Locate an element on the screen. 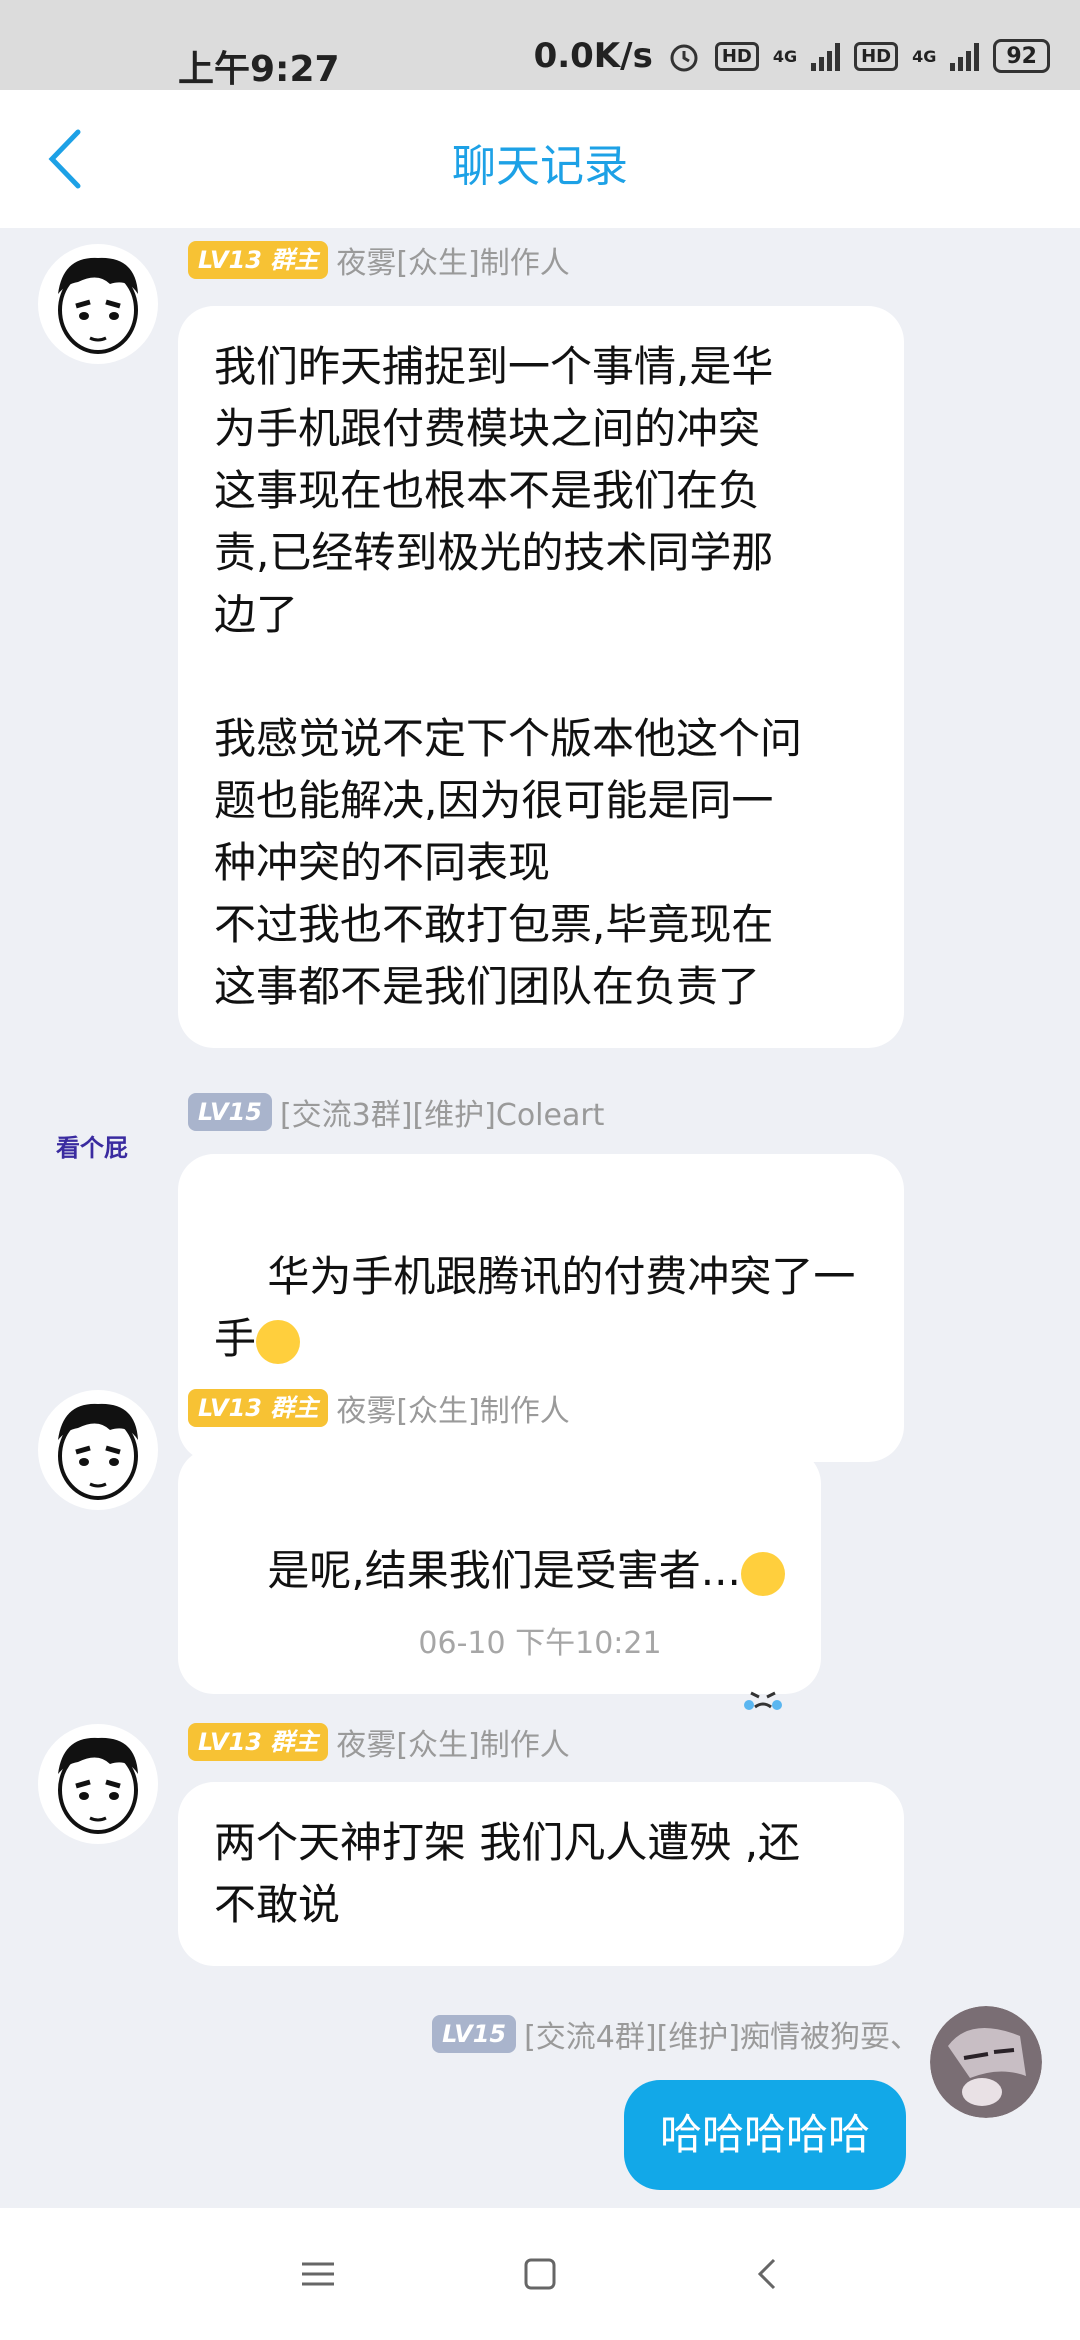  back-arrow-icon is located at coordinates (766, 2274).